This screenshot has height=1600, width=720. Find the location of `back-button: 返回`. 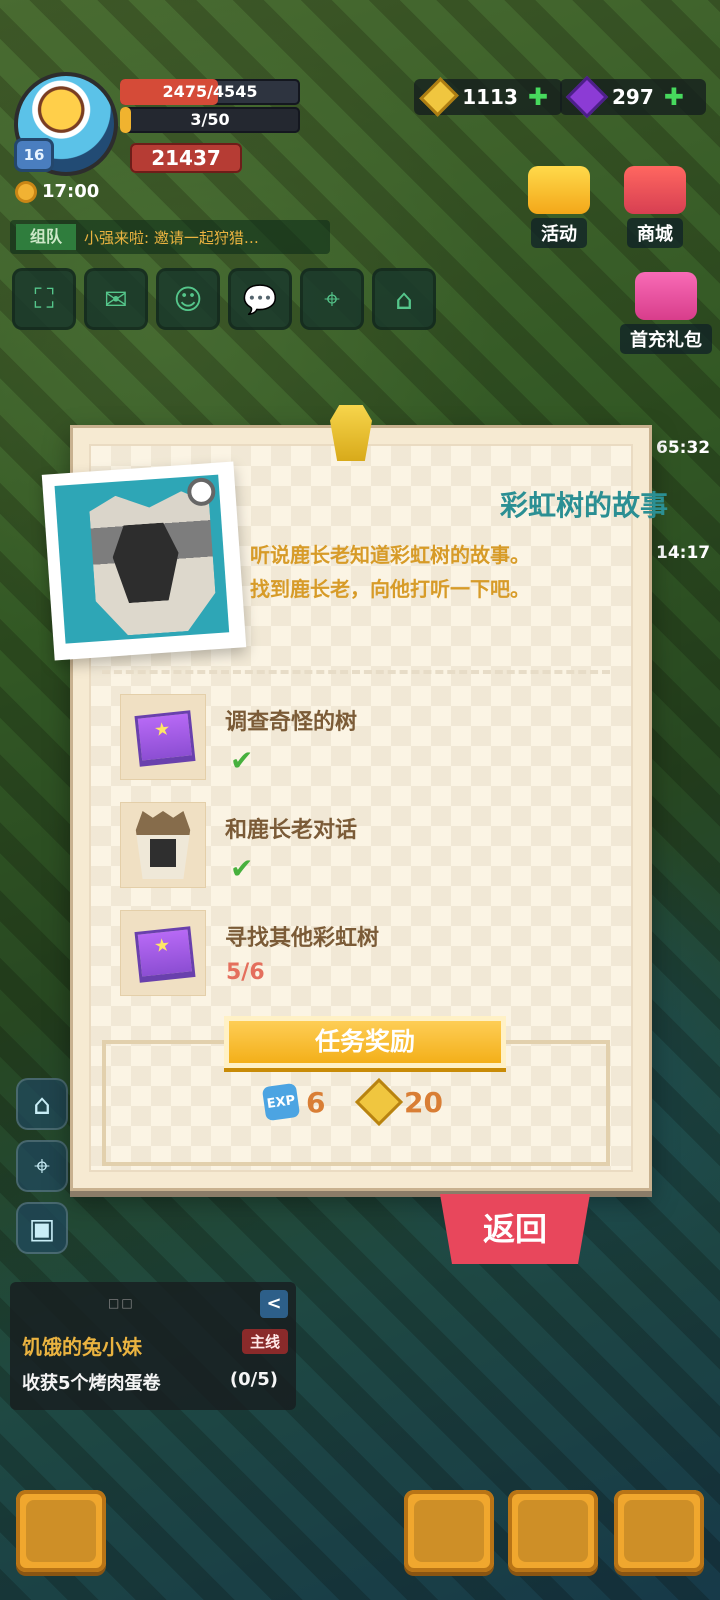

back-button: 返回 is located at coordinates (515, 1229).